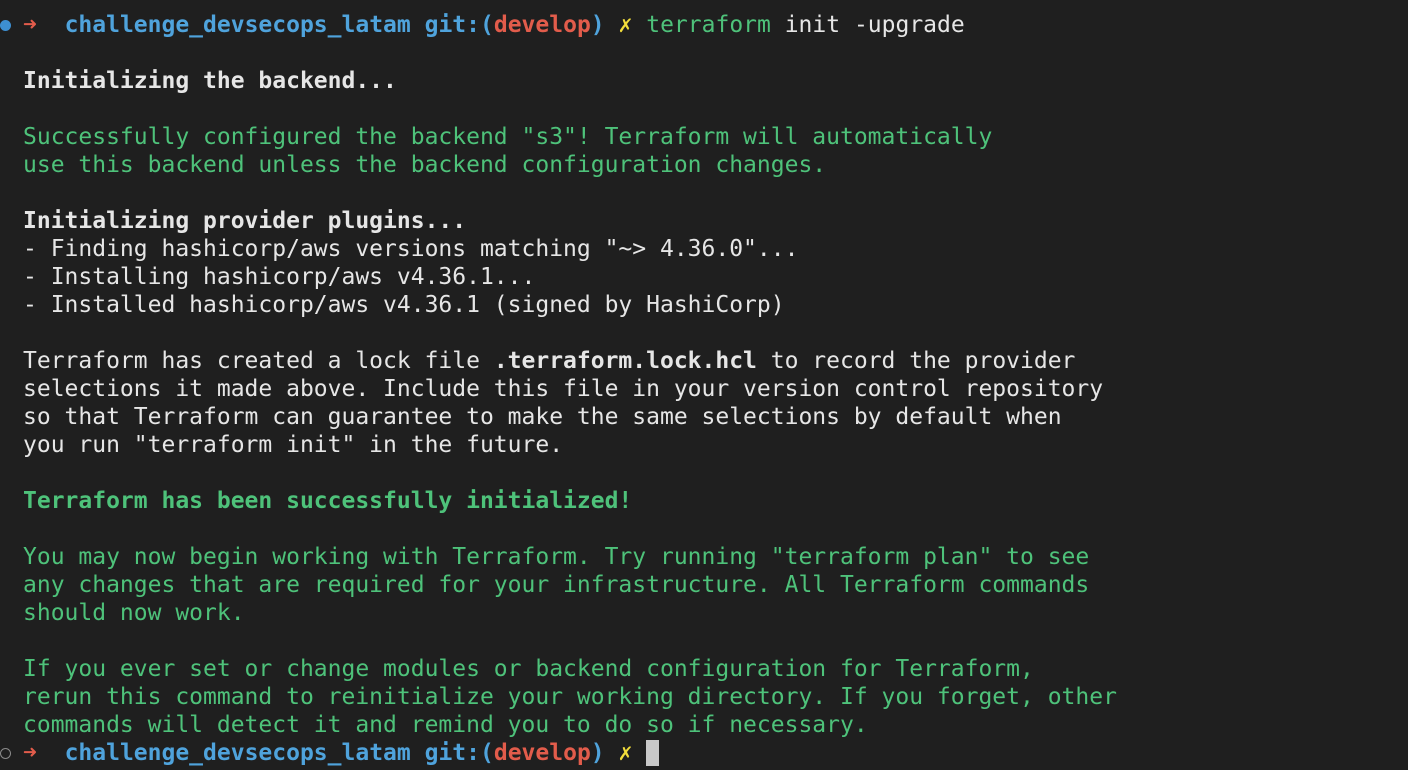  I want to click on lock-file-line: you run "terraform init" in the future., so click(293, 445).